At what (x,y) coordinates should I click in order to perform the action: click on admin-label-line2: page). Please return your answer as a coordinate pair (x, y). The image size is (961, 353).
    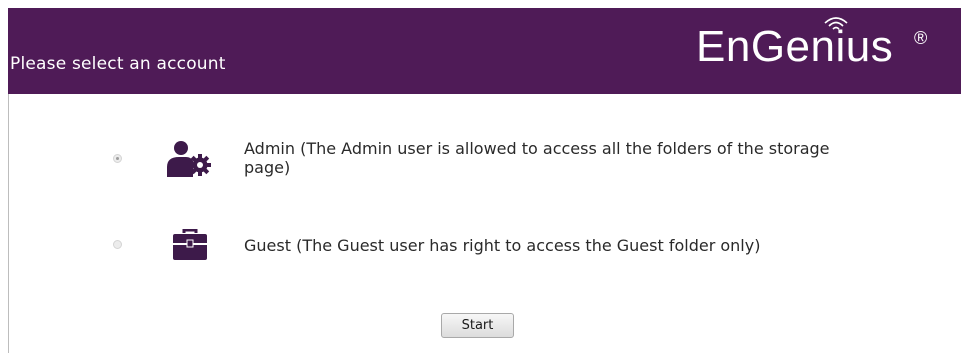
    Looking at the image, I should click on (267, 167).